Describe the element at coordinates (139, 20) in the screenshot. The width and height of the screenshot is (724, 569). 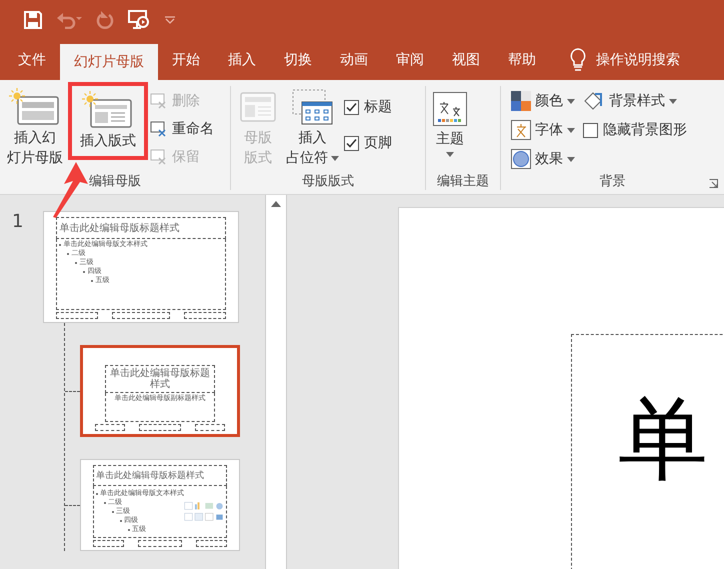
I see `presenter-icon` at that location.